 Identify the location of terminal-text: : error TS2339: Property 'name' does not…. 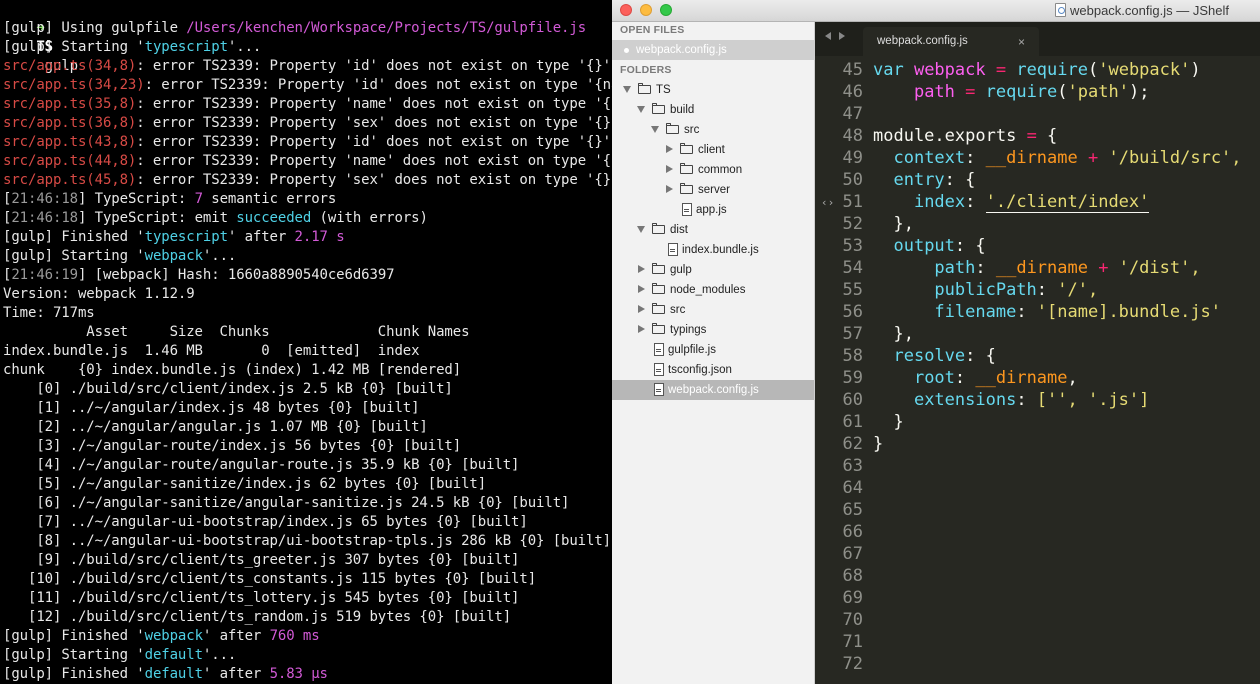
(374, 104).